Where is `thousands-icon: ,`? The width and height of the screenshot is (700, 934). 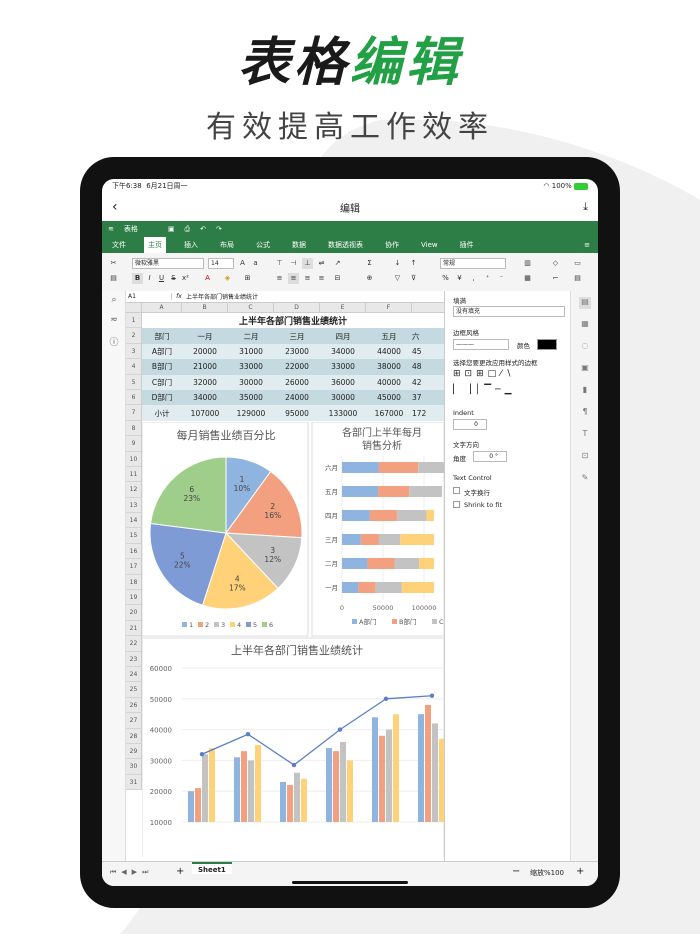
thousands-icon: , is located at coordinates (473, 278).